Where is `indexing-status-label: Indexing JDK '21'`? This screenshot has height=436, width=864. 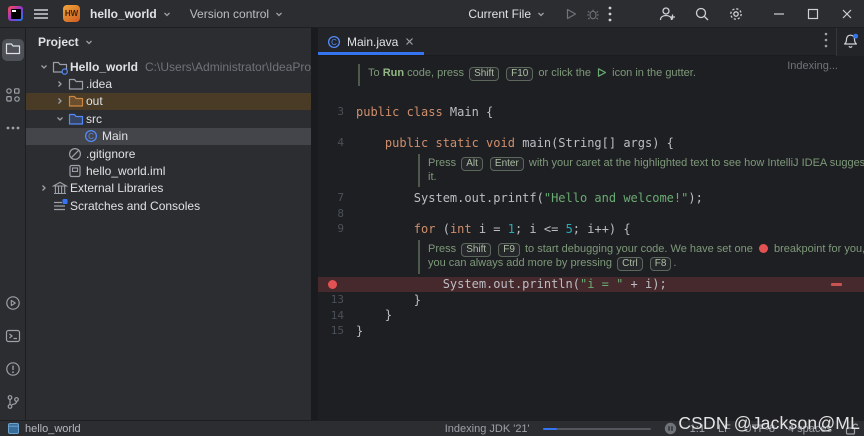
indexing-status-label: Indexing JDK '21' is located at coordinates (487, 428).